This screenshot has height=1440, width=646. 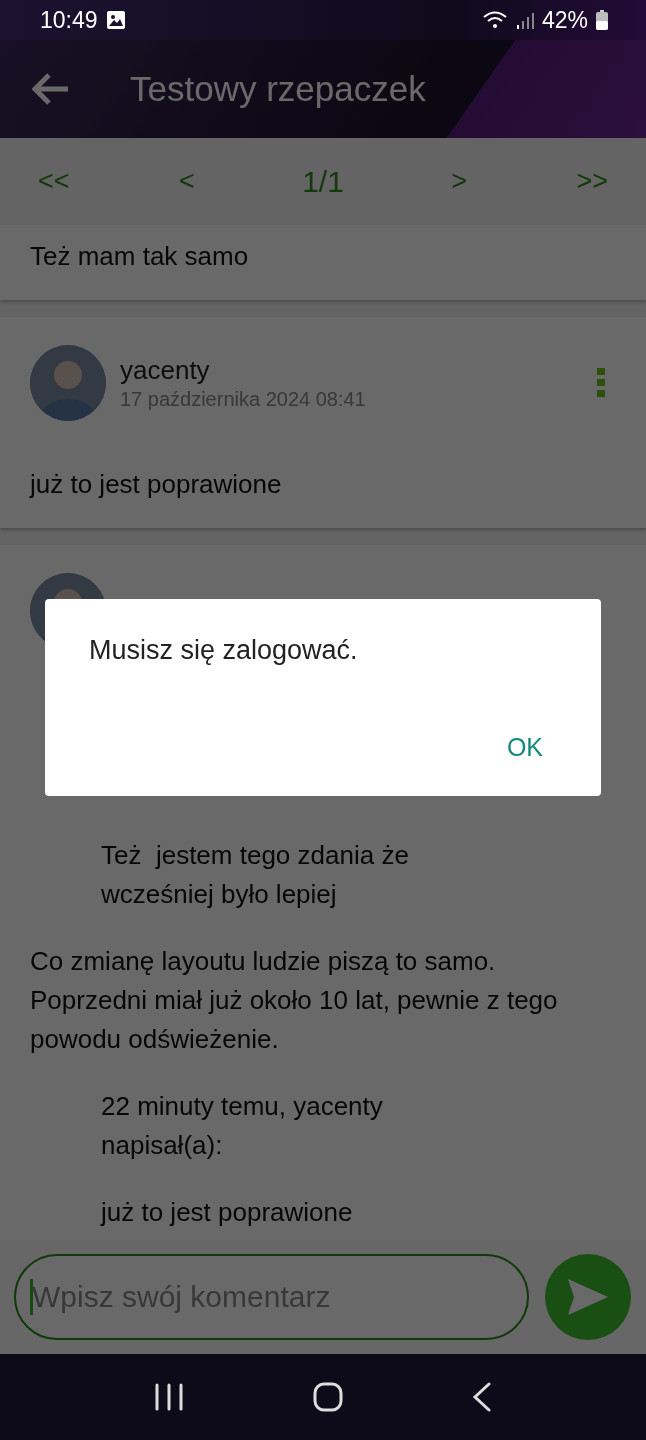 What do you see at coordinates (588, 1297) in the screenshot?
I see `send-icon` at bounding box center [588, 1297].